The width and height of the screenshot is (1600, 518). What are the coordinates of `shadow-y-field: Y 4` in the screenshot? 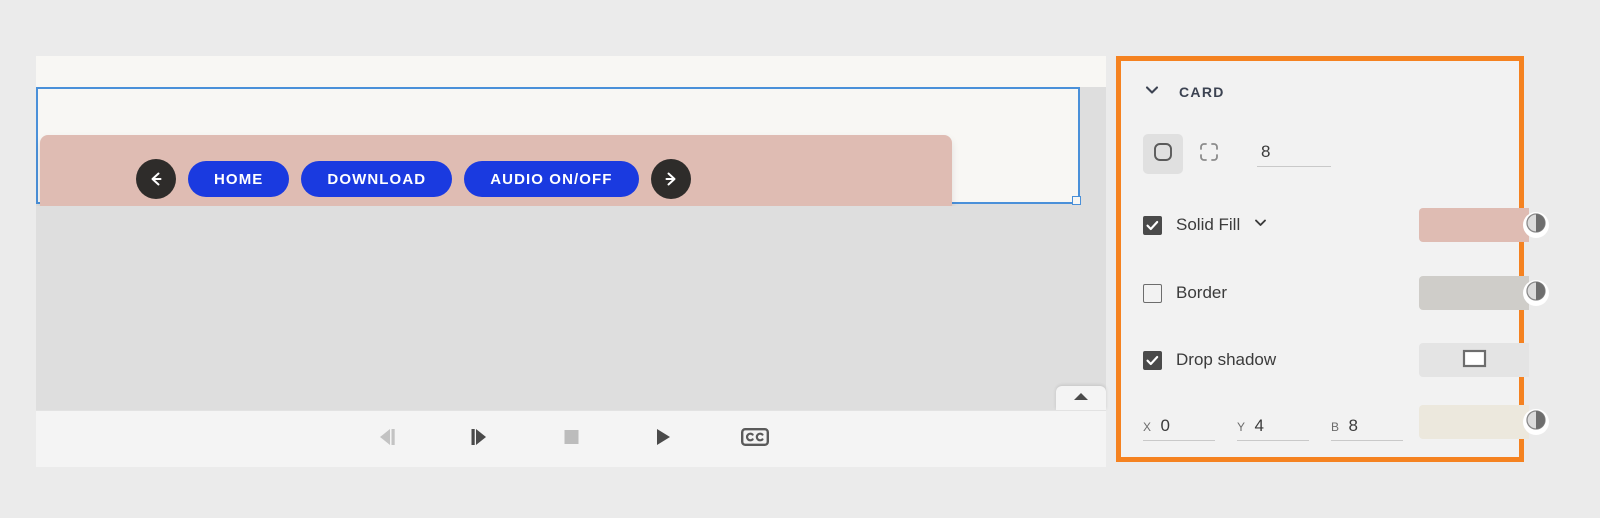 It's located at (1273, 428).